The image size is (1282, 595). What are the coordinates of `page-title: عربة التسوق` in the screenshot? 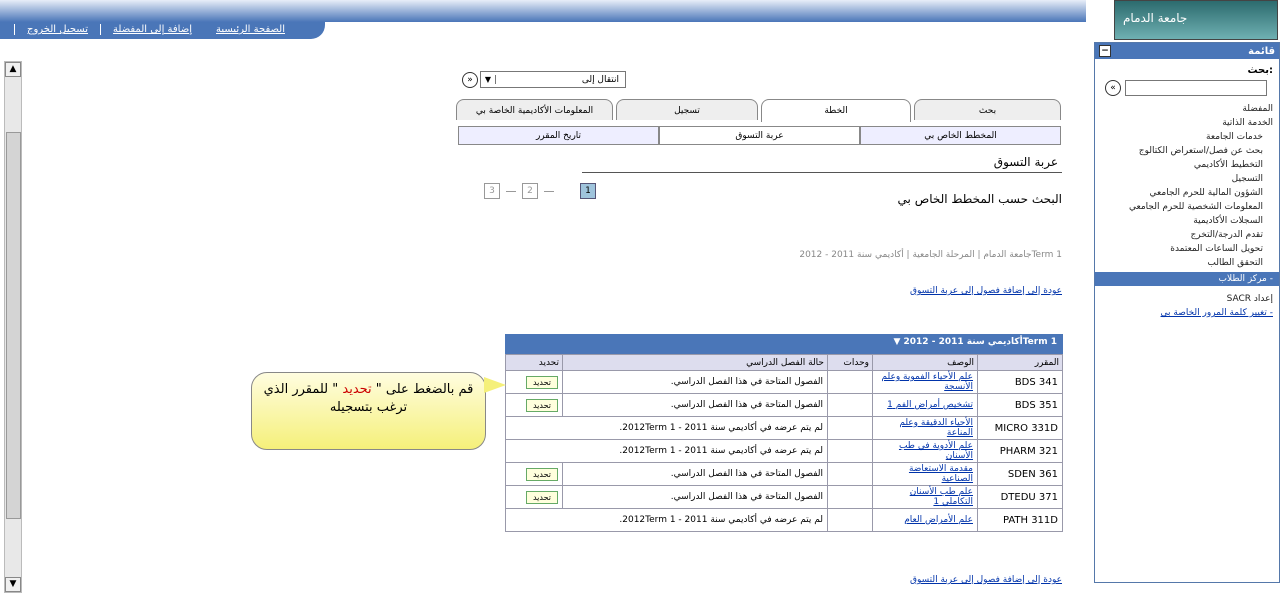 It's located at (1025, 162).